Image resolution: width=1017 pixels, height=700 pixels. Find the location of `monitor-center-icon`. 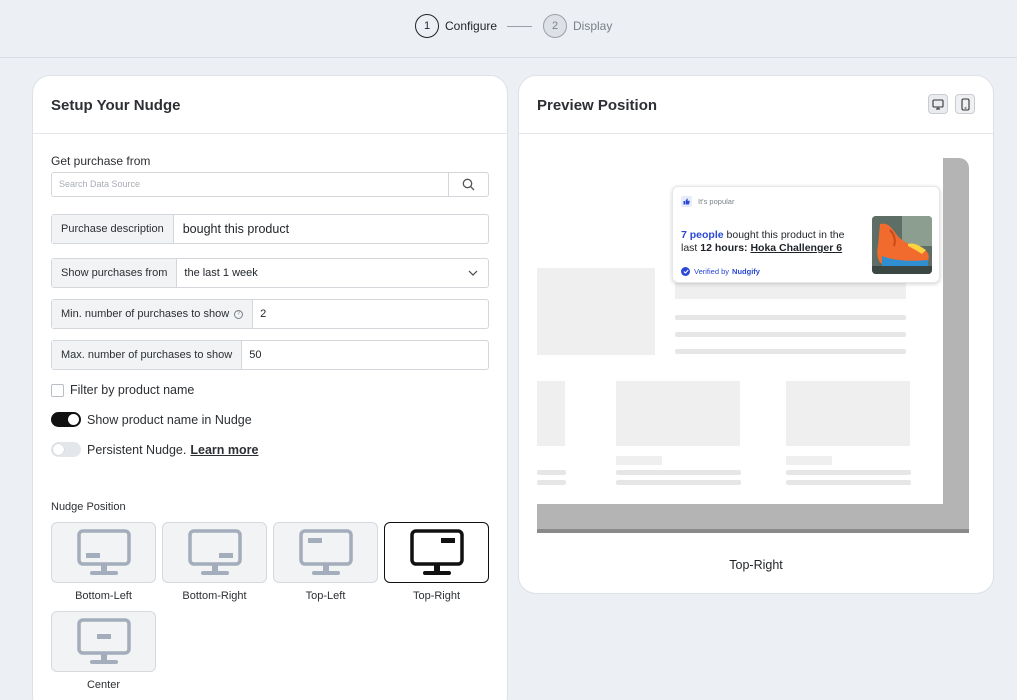

monitor-center-icon is located at coordinates (103, 640).